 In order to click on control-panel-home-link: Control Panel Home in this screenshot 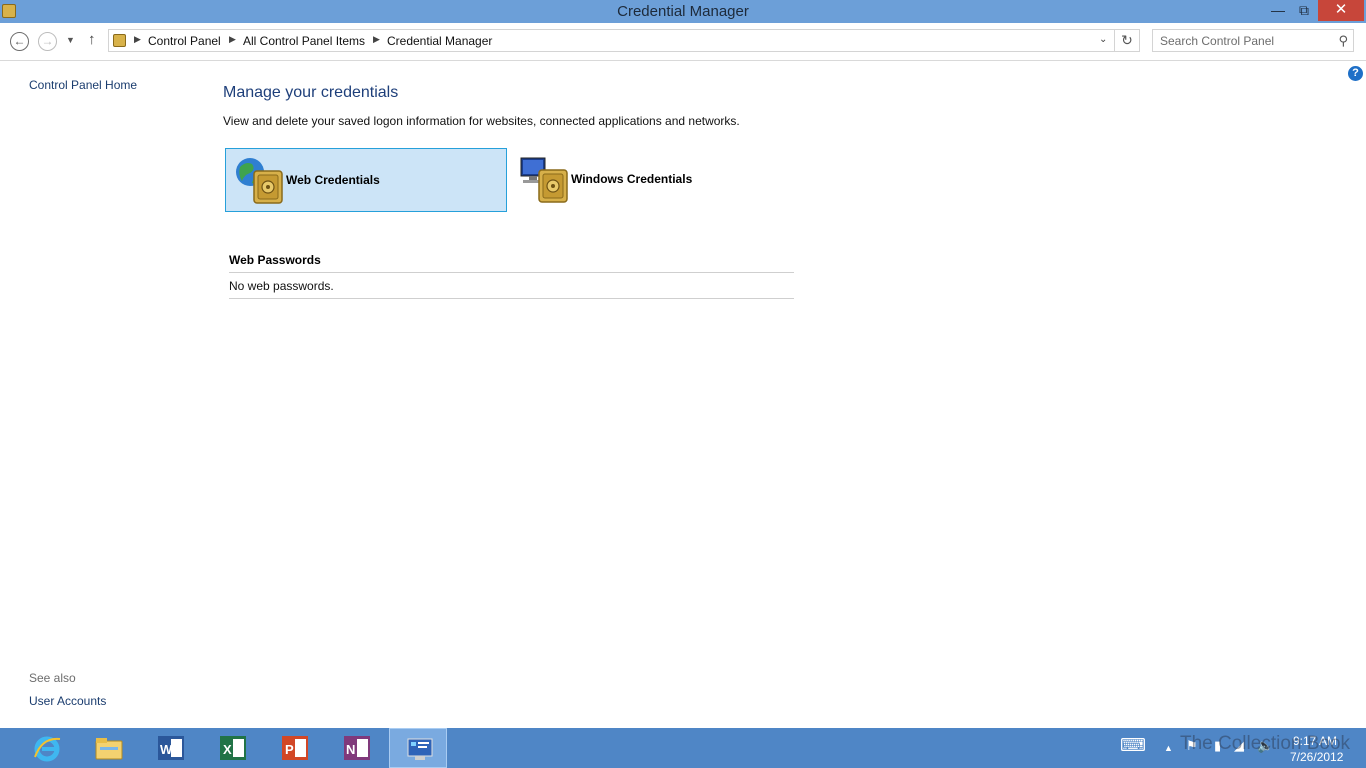, I will do `click(83, 85)`.